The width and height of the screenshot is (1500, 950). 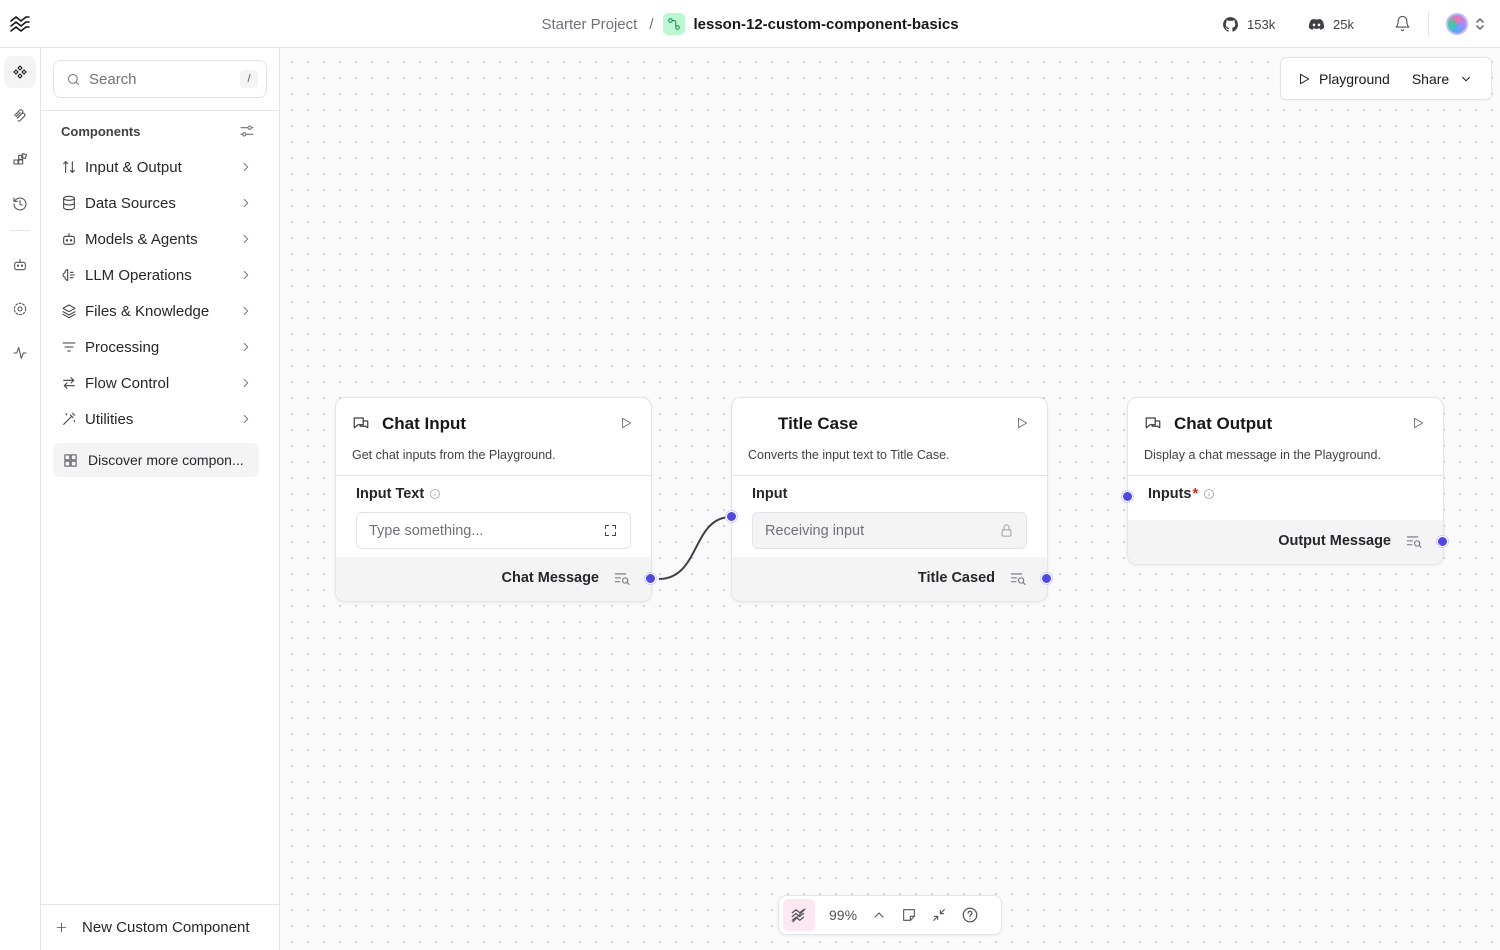 I want to click on playground-label: Playground, so click(x=1354, y=78).